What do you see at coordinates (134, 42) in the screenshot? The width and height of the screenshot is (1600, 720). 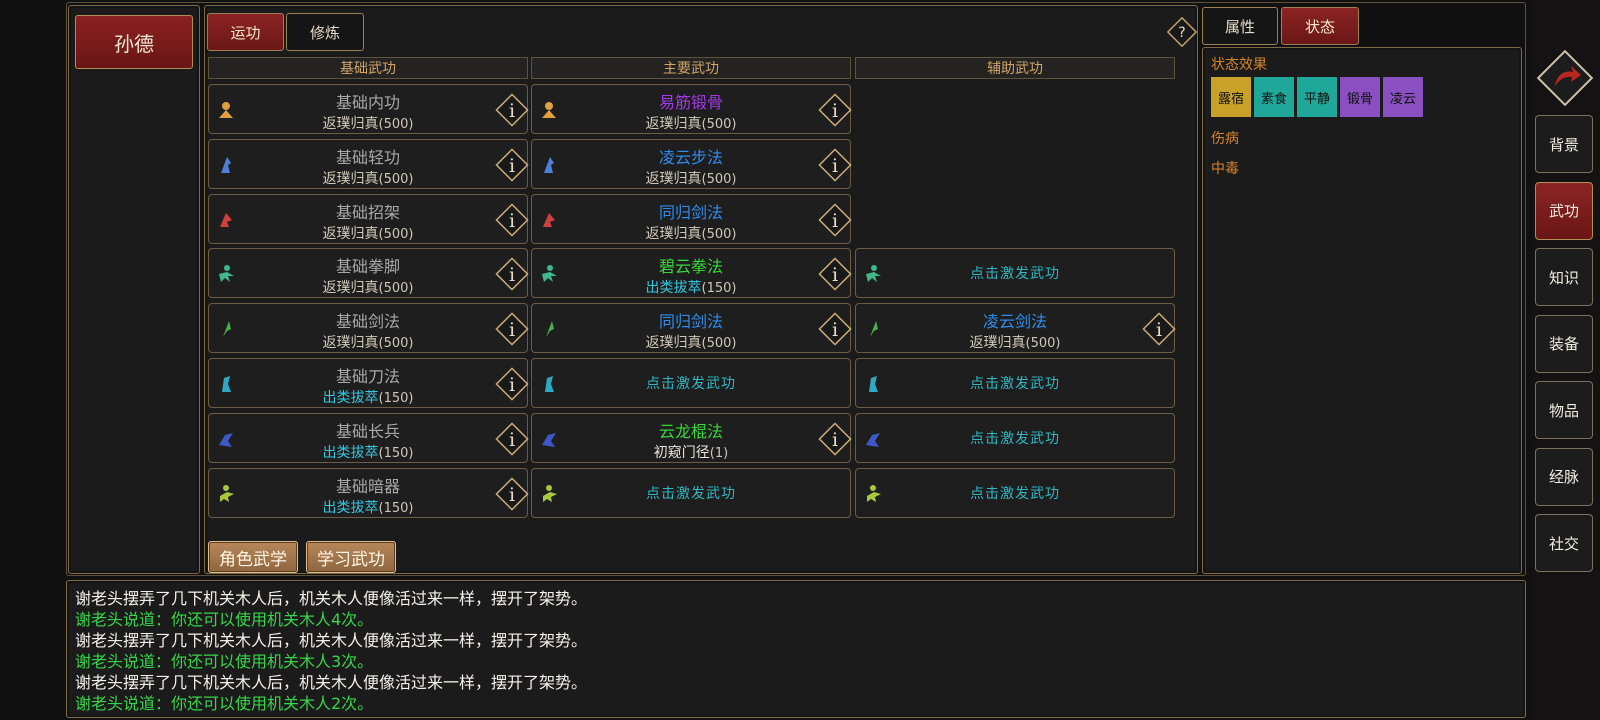 I see `character-name-button: 孙德` at bounding box center [134, 42].